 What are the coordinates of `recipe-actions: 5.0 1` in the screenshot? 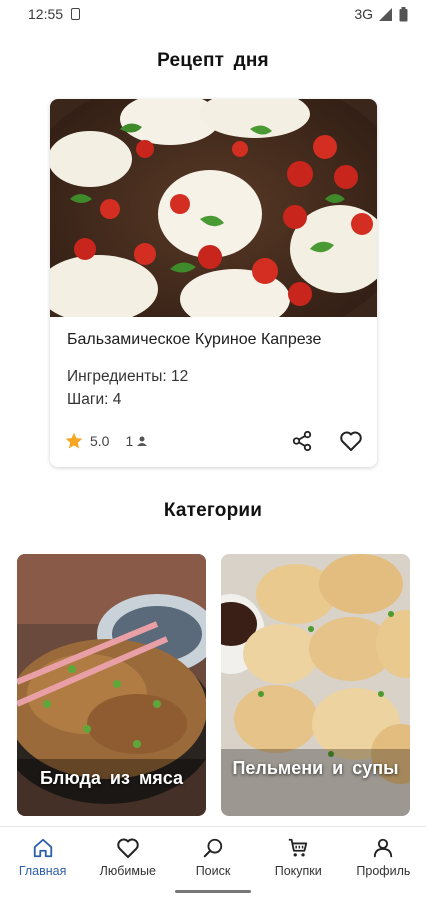 It's located at (213, 441).